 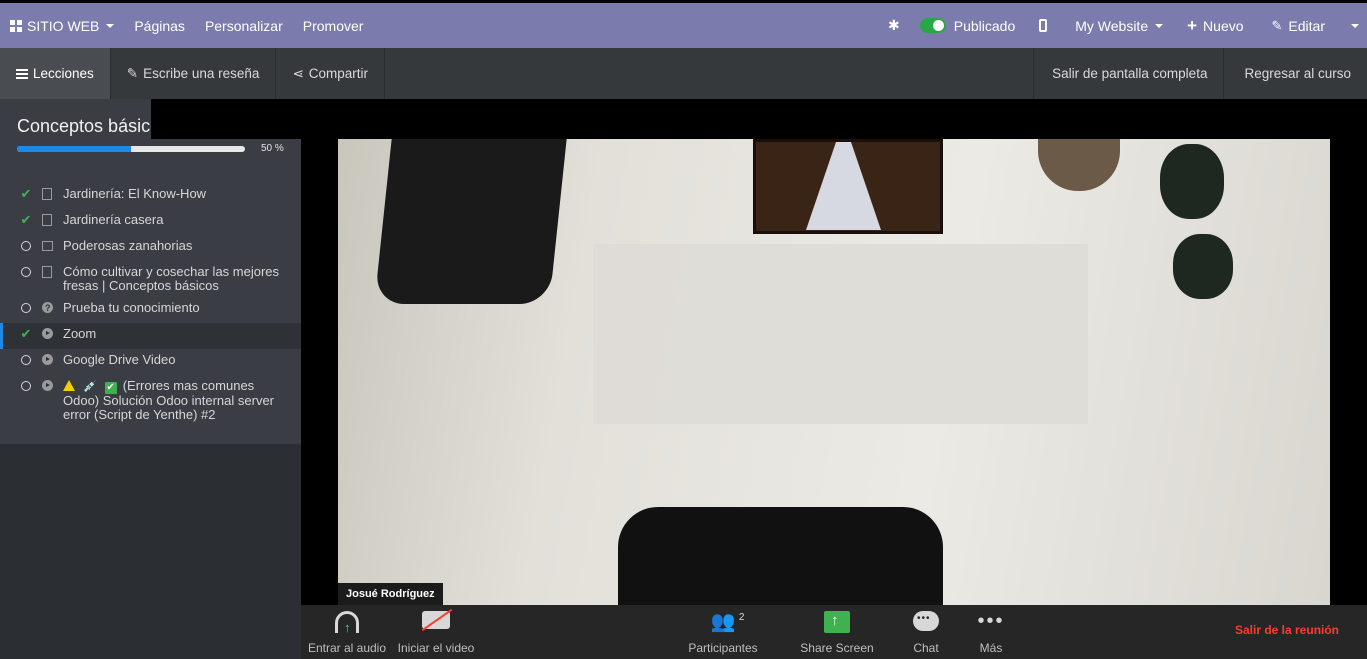 I want to click on wall-clock, so click(x=470, y=221).